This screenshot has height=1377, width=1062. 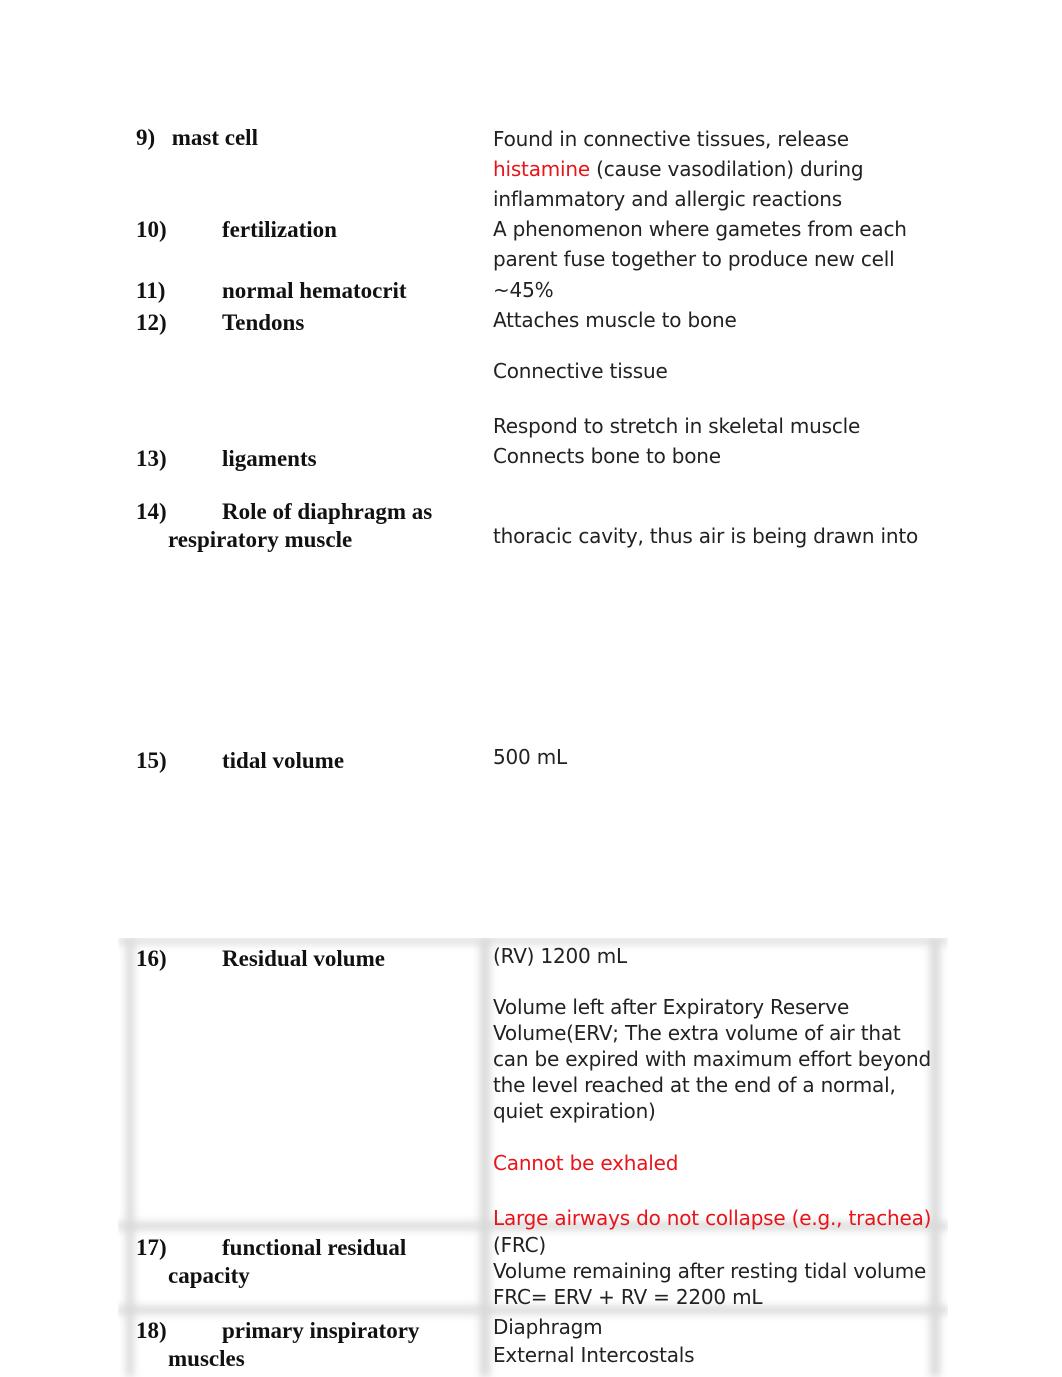 What do you see at coordinates (151, 458) in the screenshot?
I see `term-number: 13)` at bounding box center [151, 458].